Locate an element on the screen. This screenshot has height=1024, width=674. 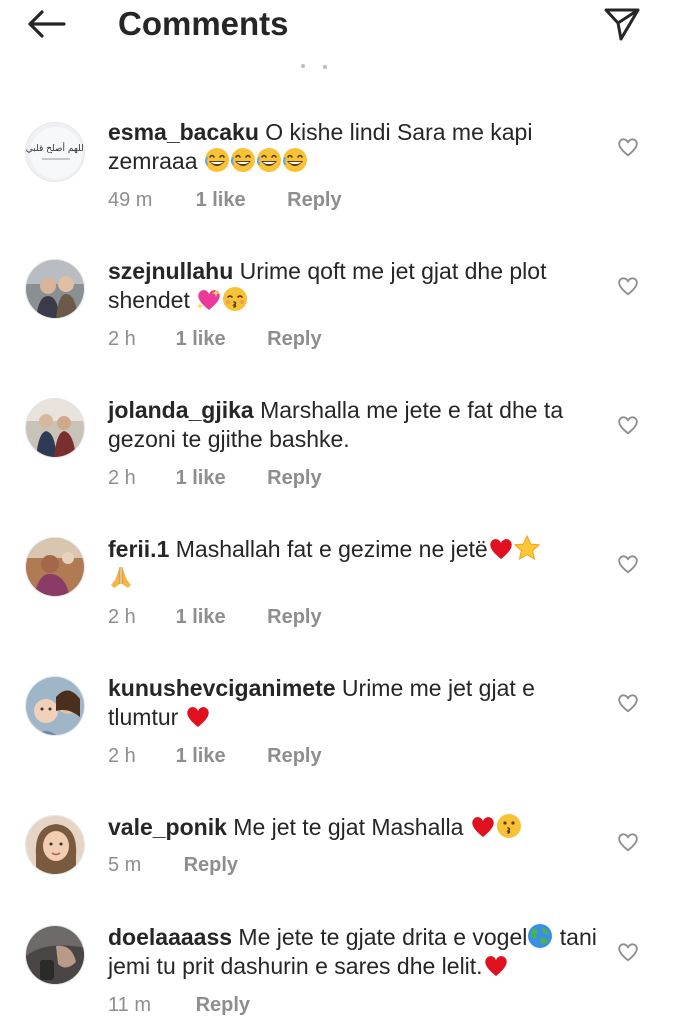
comment-username: kunushevciganimete is located at coordinates (222, 688).